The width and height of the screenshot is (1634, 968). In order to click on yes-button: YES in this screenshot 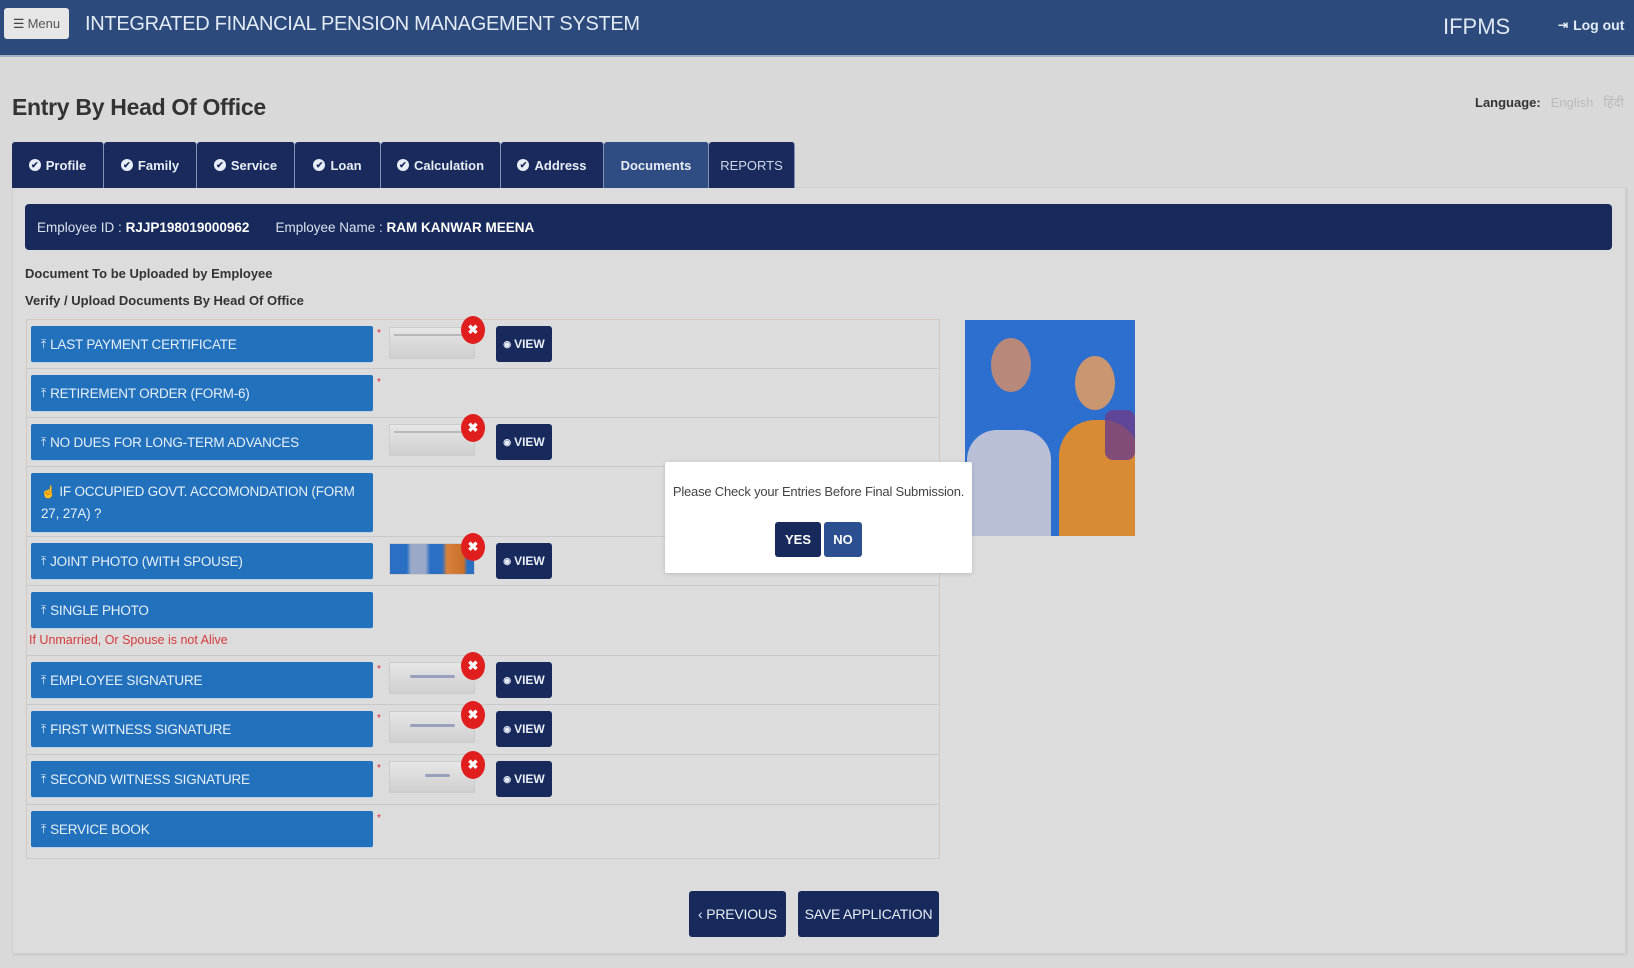, I will do `click(798, 539)`.